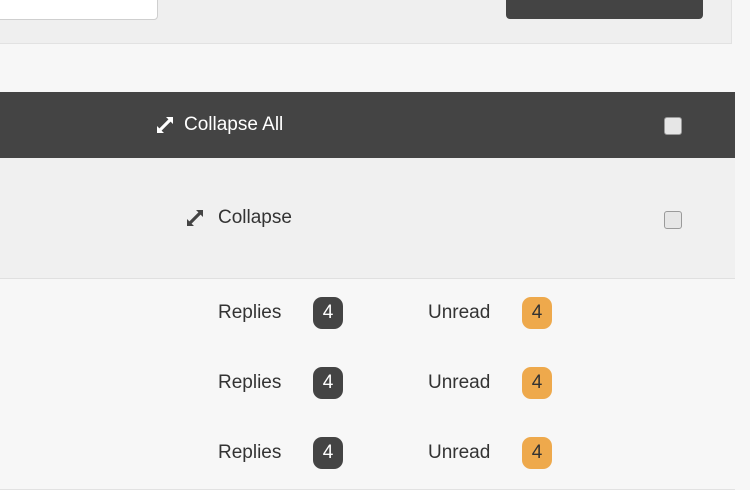 The image size is (750, 490). Describe the element at coordinates (673, 220) in the screenshot. I see `group-checkbox` at that location.